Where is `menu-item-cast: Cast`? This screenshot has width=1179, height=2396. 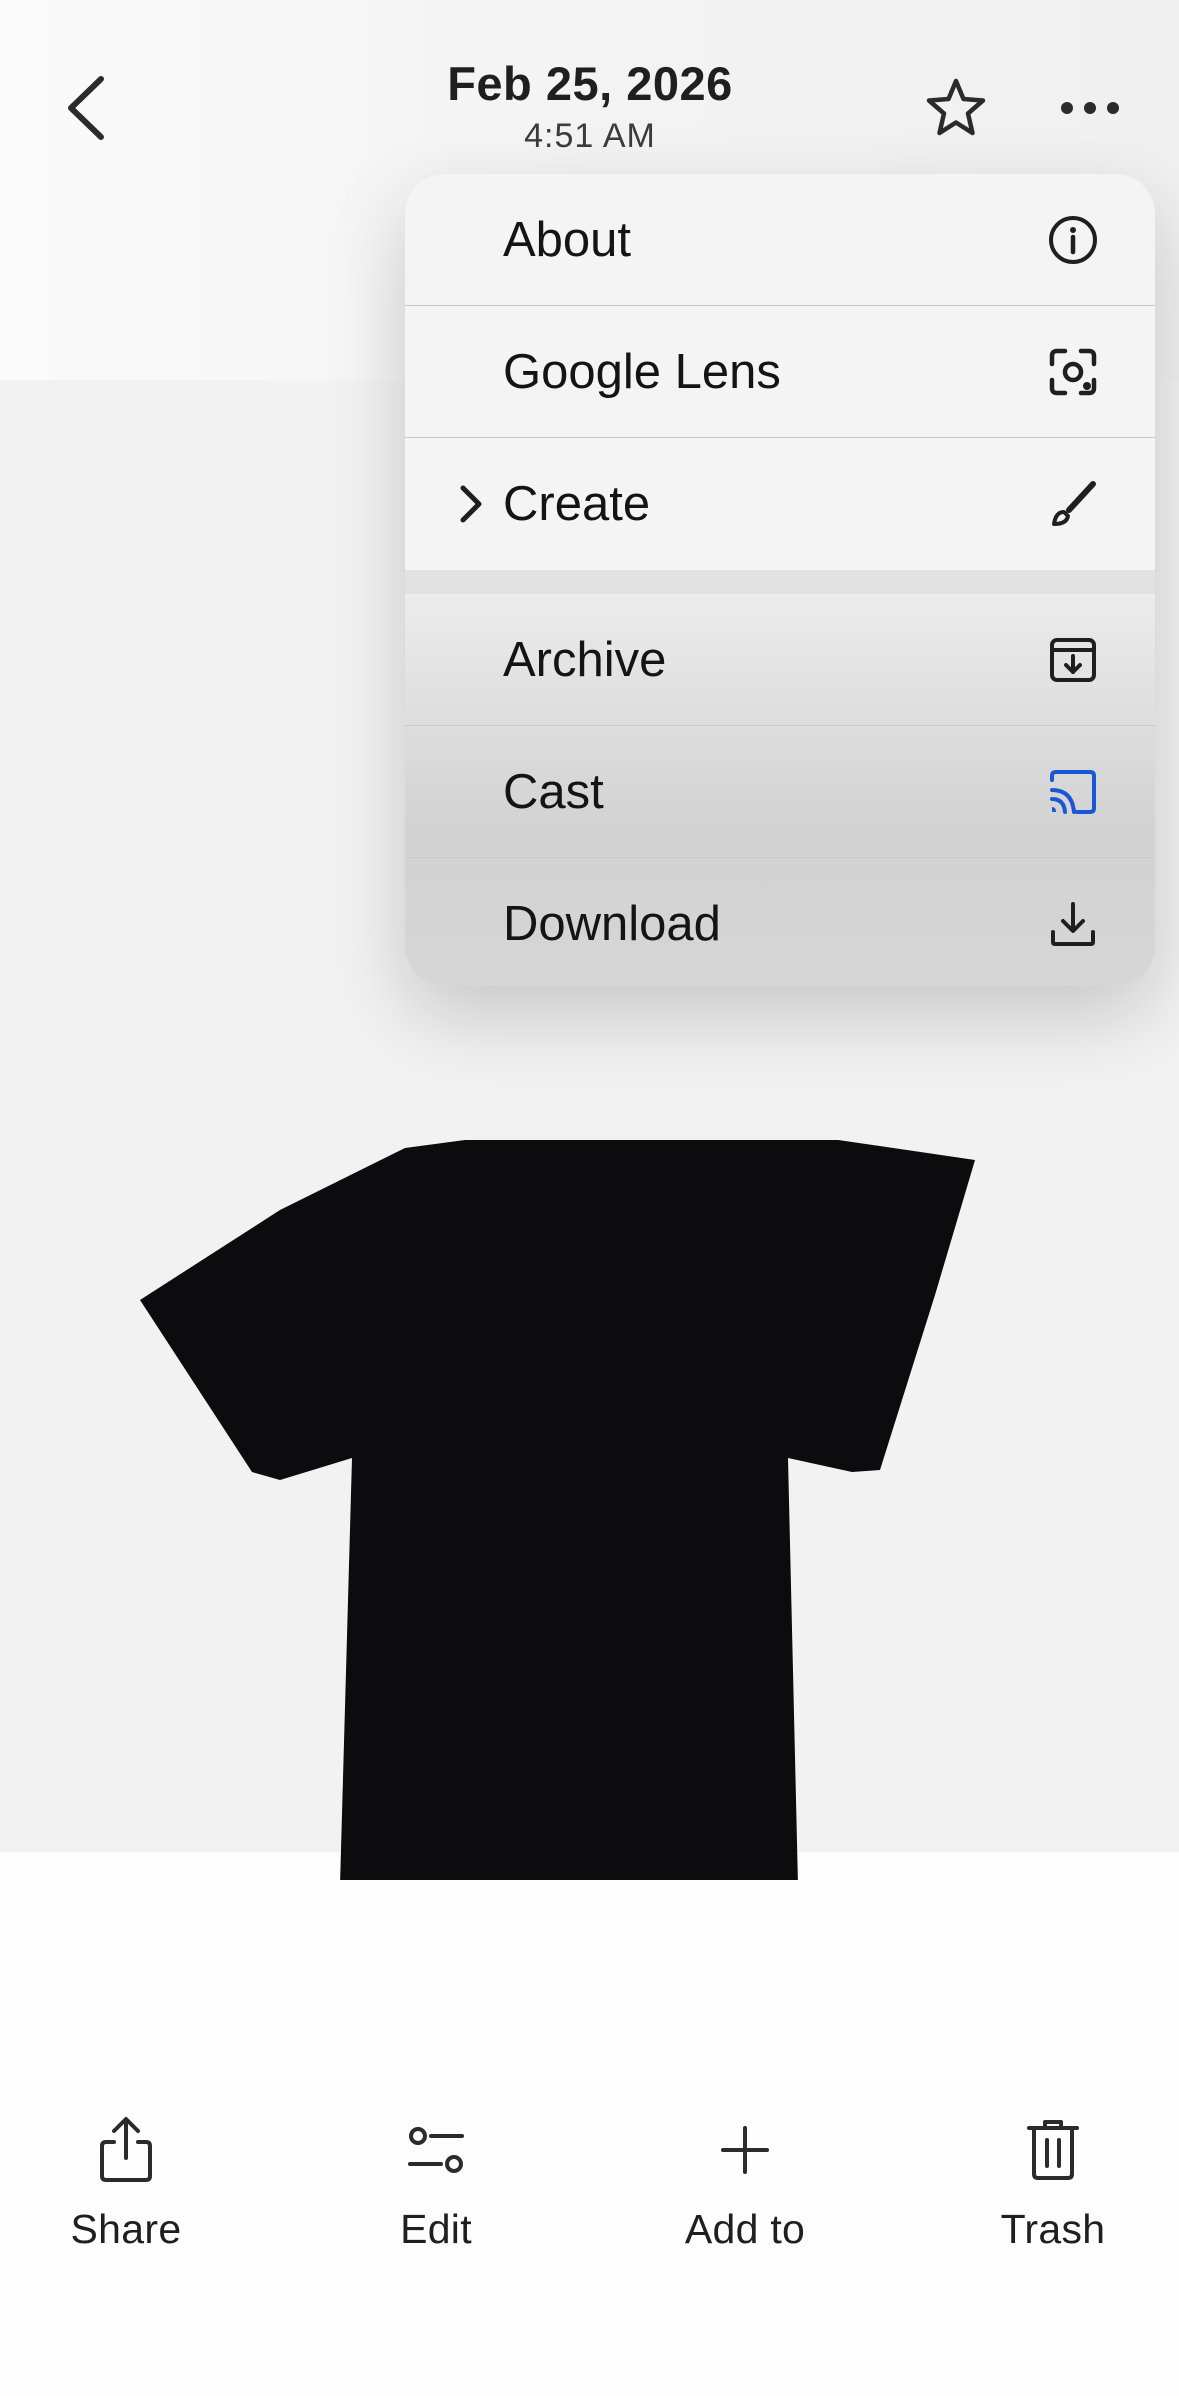 menu-item-cast: Cast is located at coordinates (780, 792).